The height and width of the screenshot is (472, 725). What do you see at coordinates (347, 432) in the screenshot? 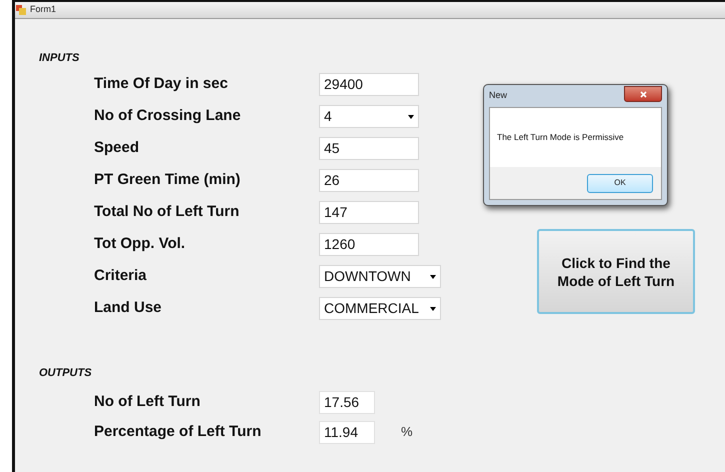
I see `output-field: 11.94` at bounding box center [347, 432].